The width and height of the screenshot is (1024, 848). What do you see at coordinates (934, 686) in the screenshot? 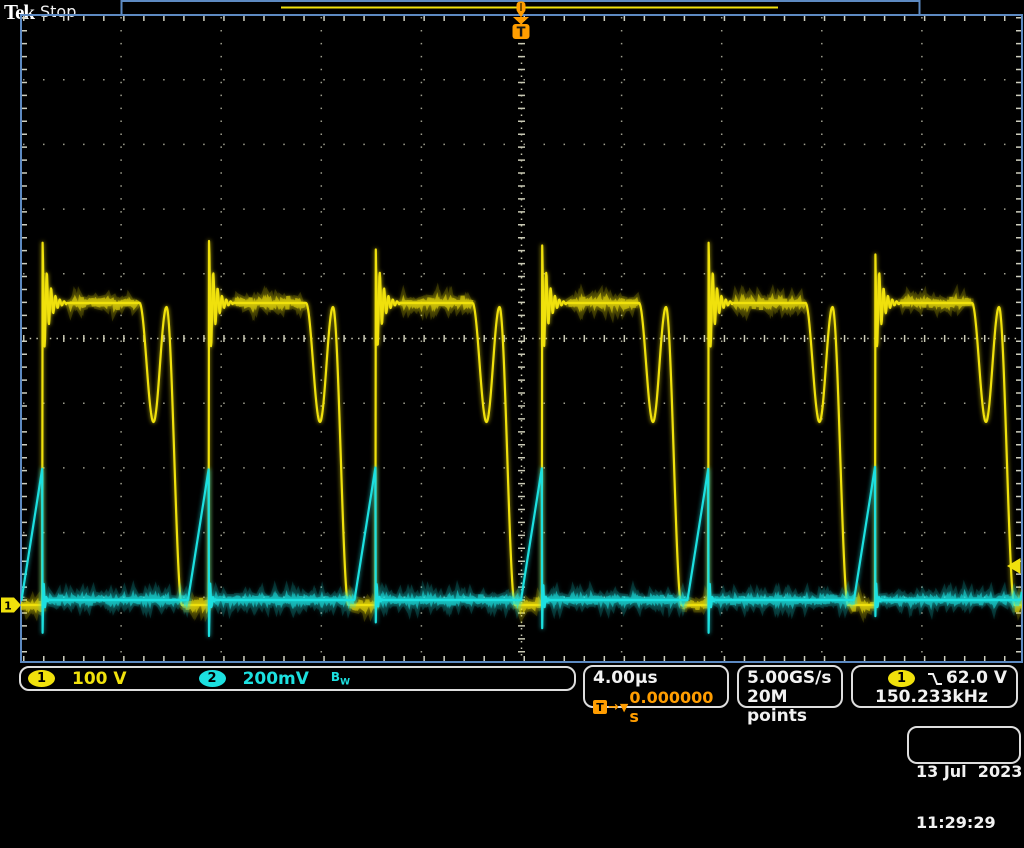
I see `trigger-readout-box: 1 62.0 V 150.233kHz` at bounding box center [934, 686].